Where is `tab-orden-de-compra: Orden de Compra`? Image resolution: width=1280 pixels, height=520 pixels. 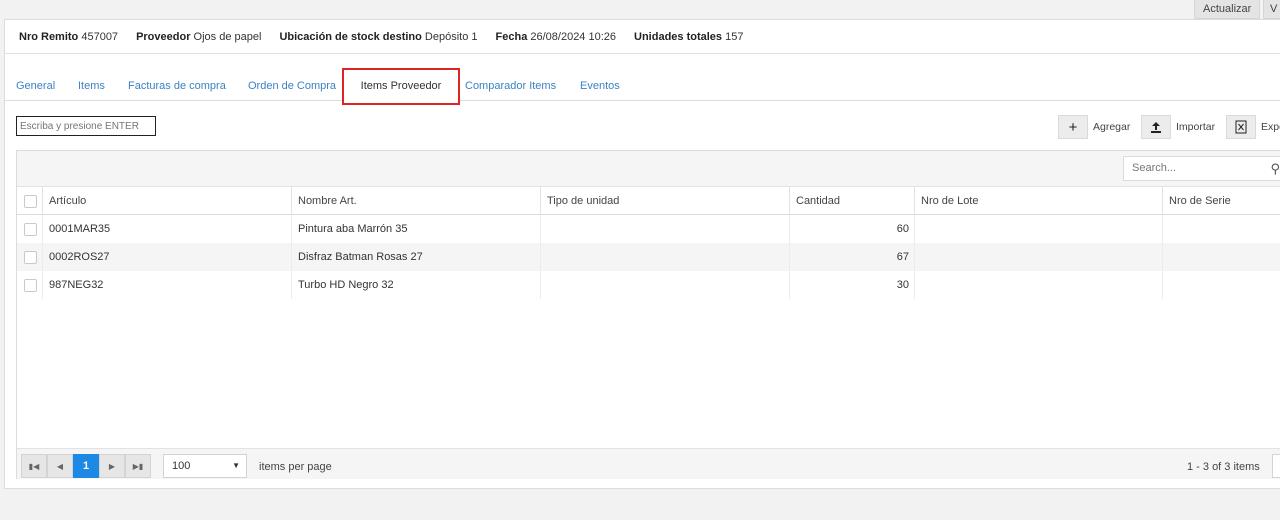
tab-orden-de-compra: Orden de Compra is located at coordinates (292, 84).